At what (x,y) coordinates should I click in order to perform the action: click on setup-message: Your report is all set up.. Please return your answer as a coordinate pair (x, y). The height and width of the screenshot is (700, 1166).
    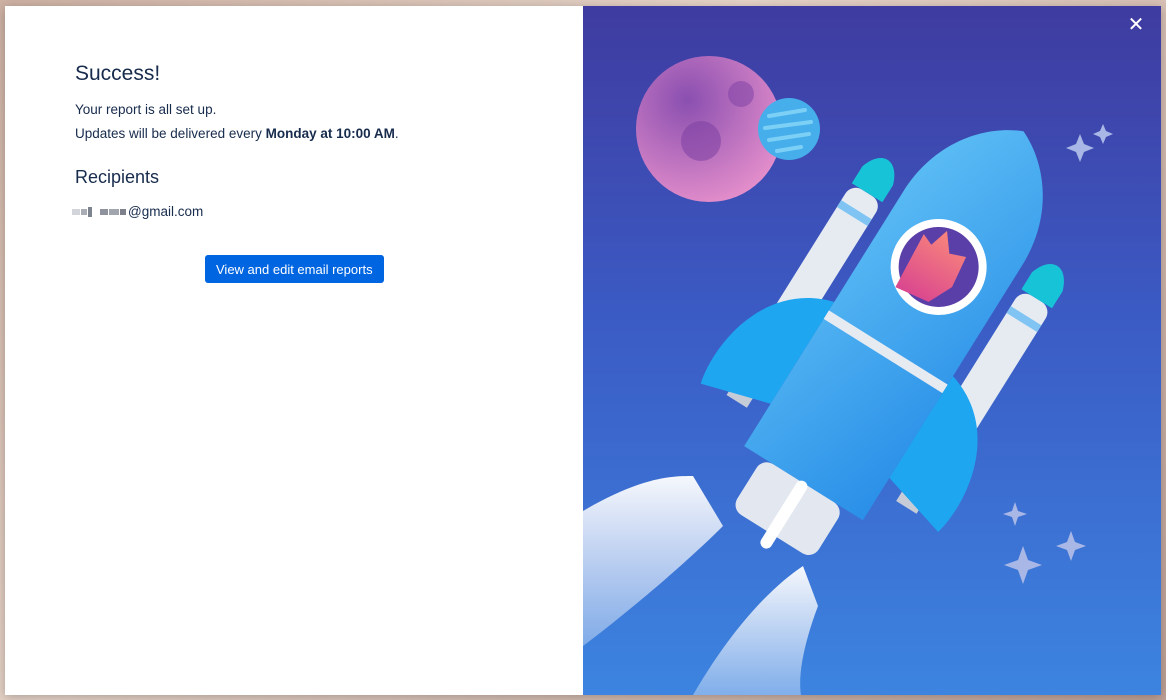
    Looking at the image, I should click on (146, 109).